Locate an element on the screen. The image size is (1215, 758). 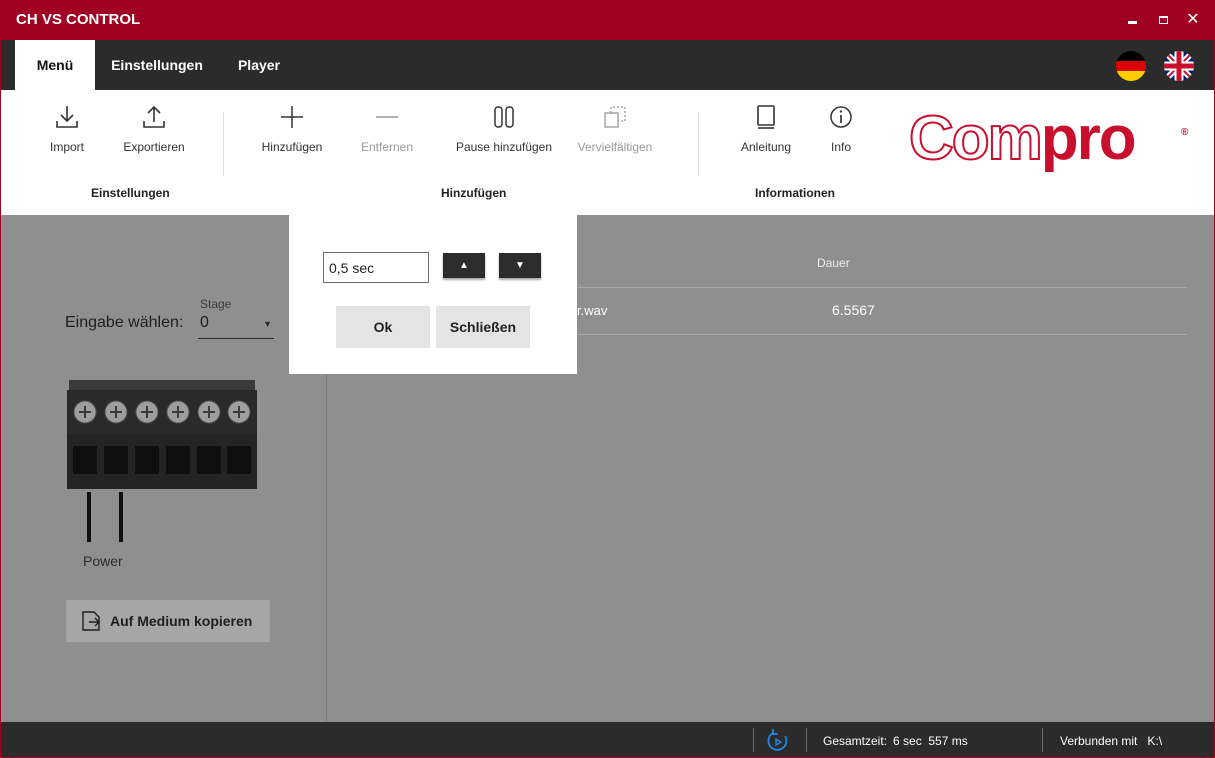
export-label: Exportieren is located at coordinates (154, 147).